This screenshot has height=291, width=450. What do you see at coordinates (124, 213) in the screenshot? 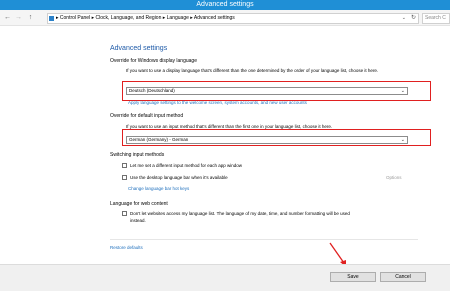
I see `web-language-checkbox` at bounding box center [124, 213].